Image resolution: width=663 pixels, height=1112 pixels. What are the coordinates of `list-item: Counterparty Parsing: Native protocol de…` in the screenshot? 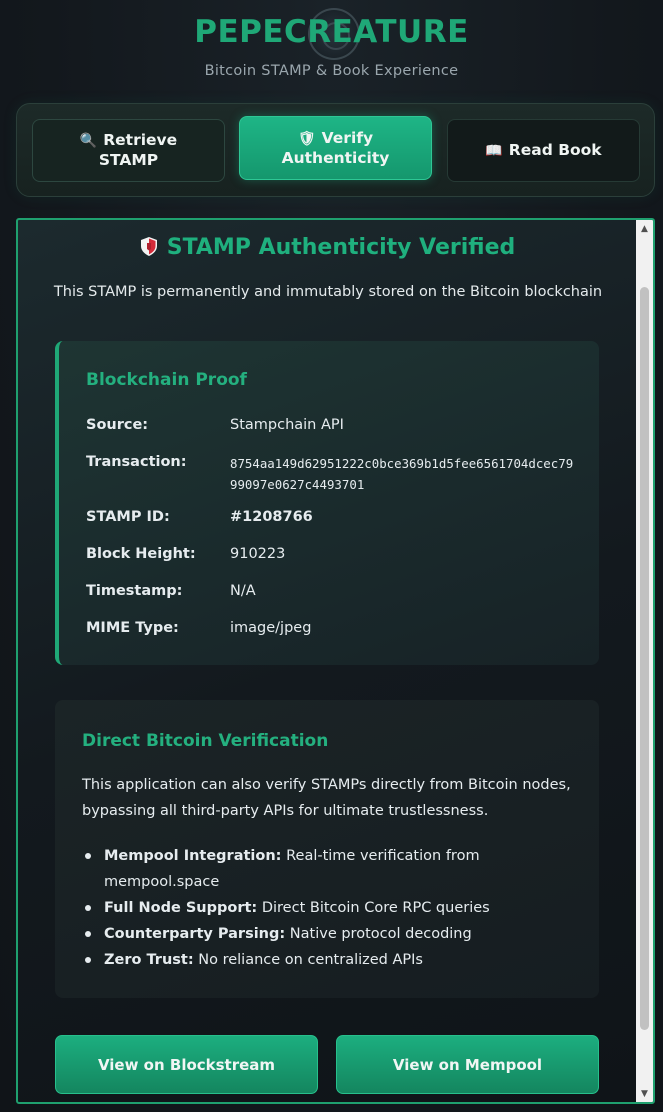 It's located at (332, 934).